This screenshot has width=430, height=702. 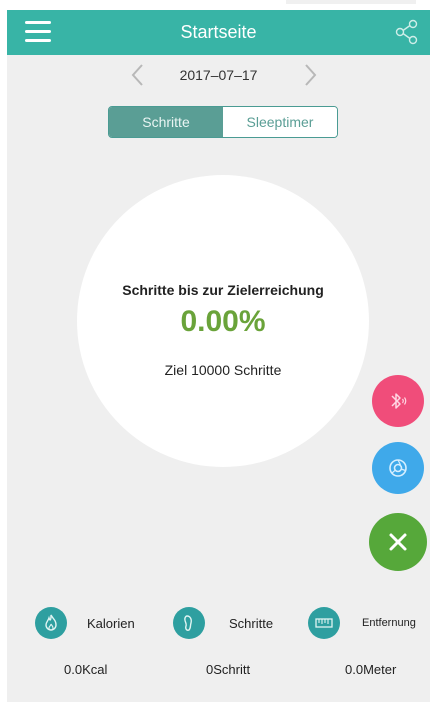 I want to click on stat-label-kalorien: Kalorien, so click(x=111, y=623).